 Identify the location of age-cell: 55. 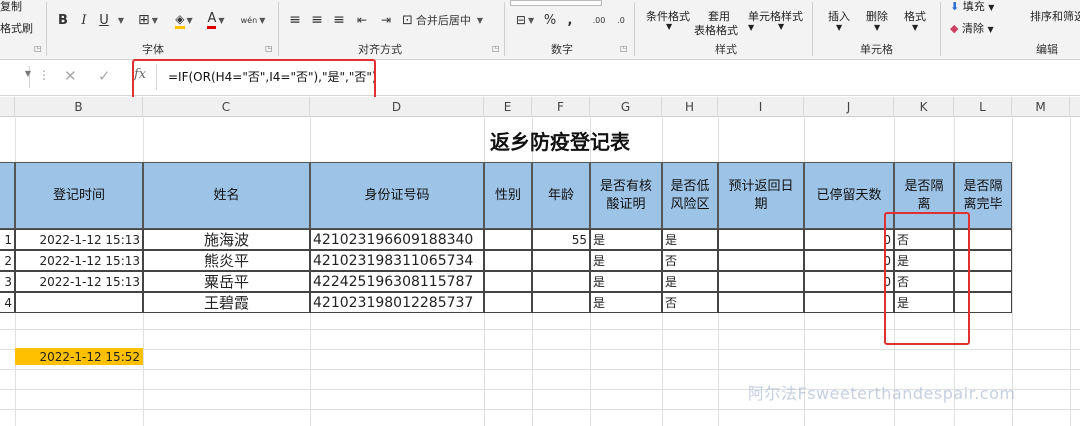
(561, 239).